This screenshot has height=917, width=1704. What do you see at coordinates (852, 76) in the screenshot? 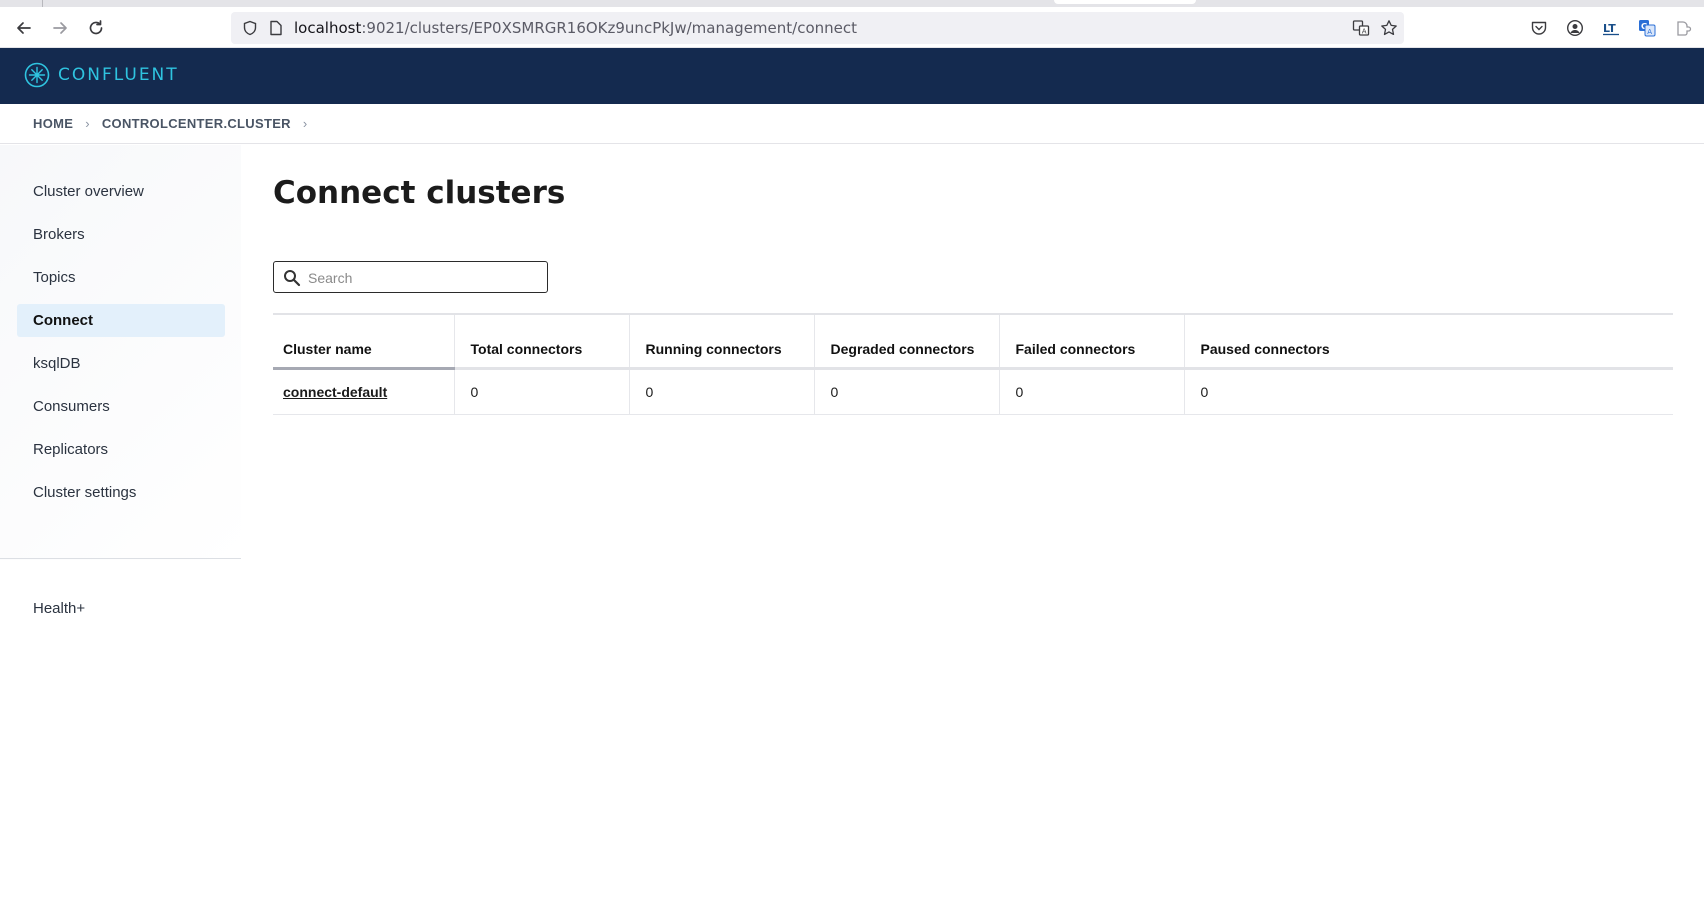
I see `app-header: CONFLUENT` at bounding box center [852, 76].